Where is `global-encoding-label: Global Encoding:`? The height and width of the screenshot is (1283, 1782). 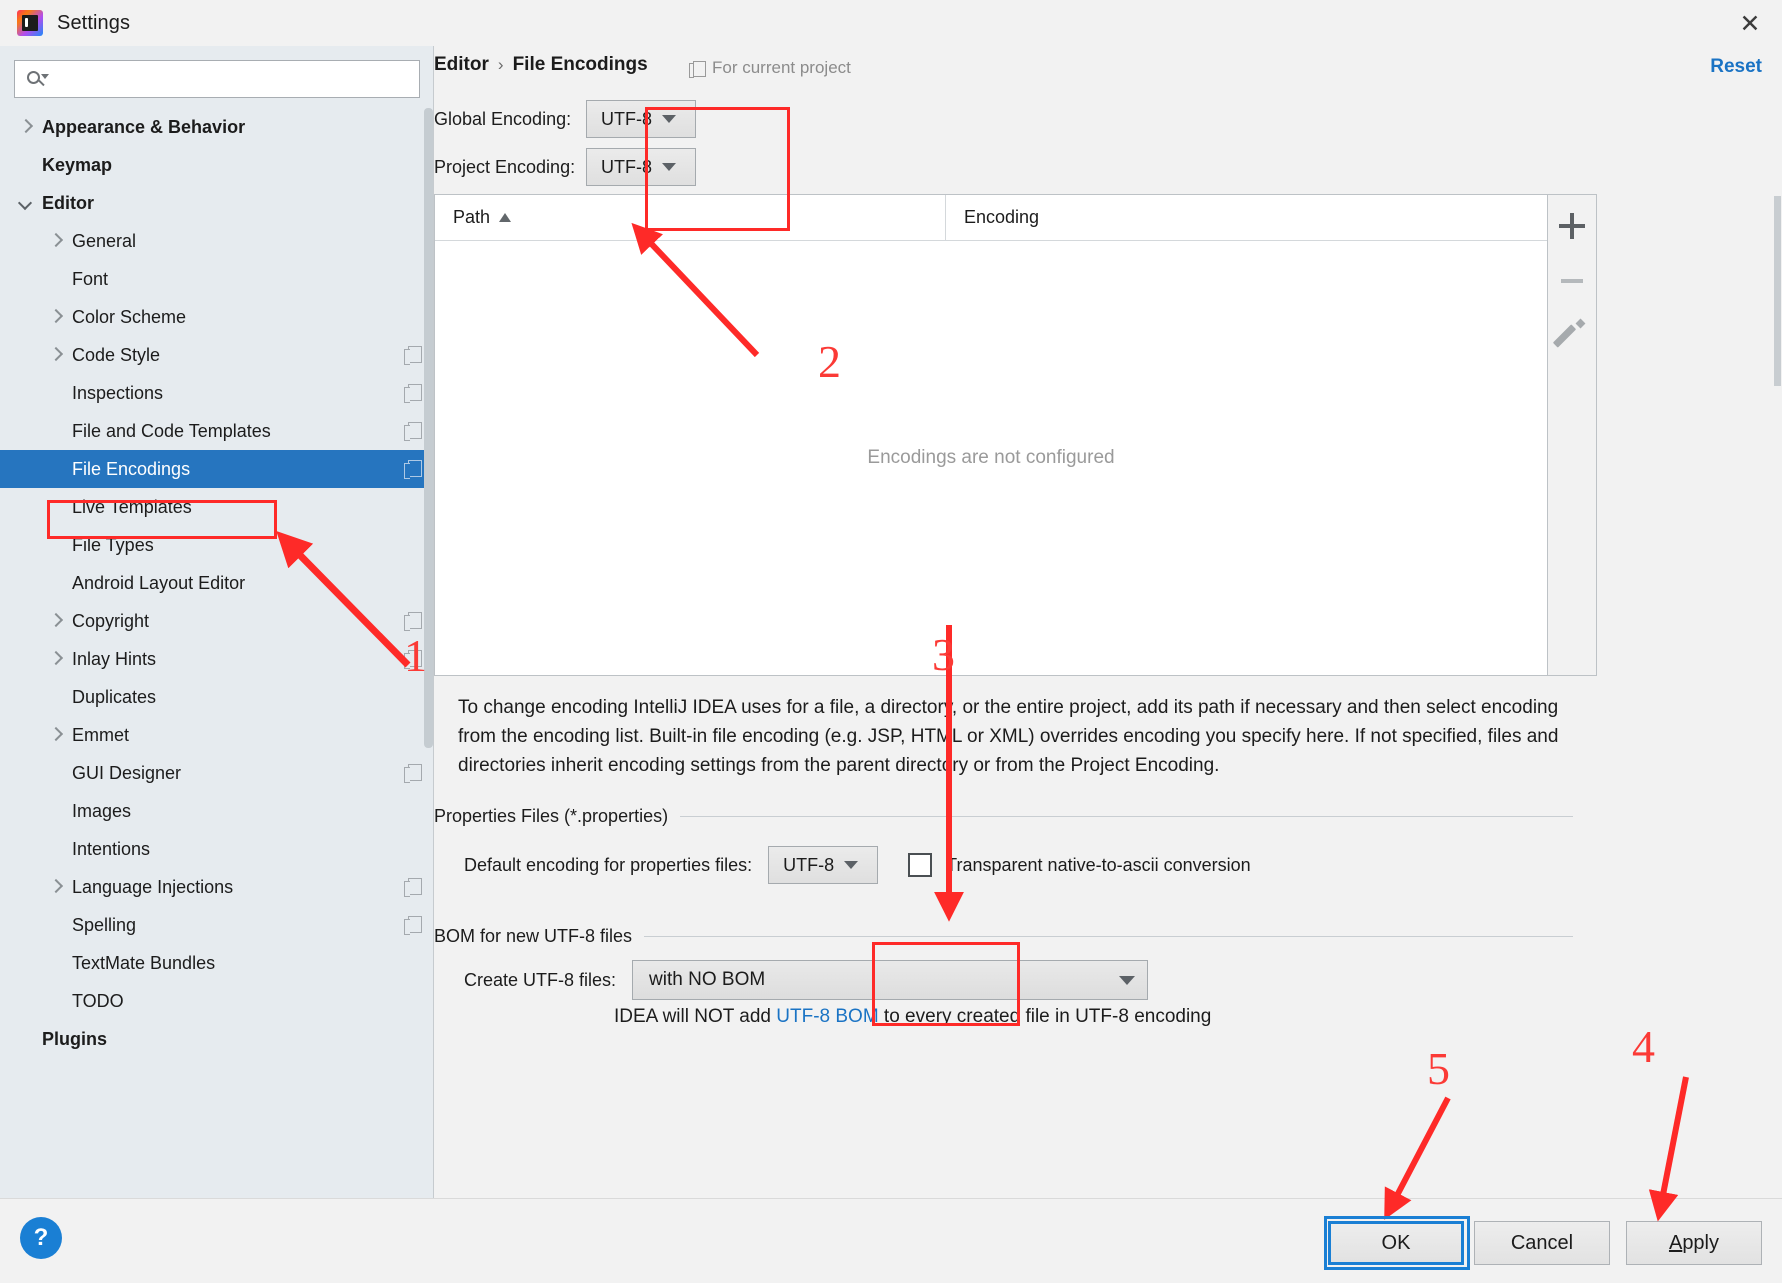
global-encoding-label: Global Encoding: is located at coordinates (503, 118).